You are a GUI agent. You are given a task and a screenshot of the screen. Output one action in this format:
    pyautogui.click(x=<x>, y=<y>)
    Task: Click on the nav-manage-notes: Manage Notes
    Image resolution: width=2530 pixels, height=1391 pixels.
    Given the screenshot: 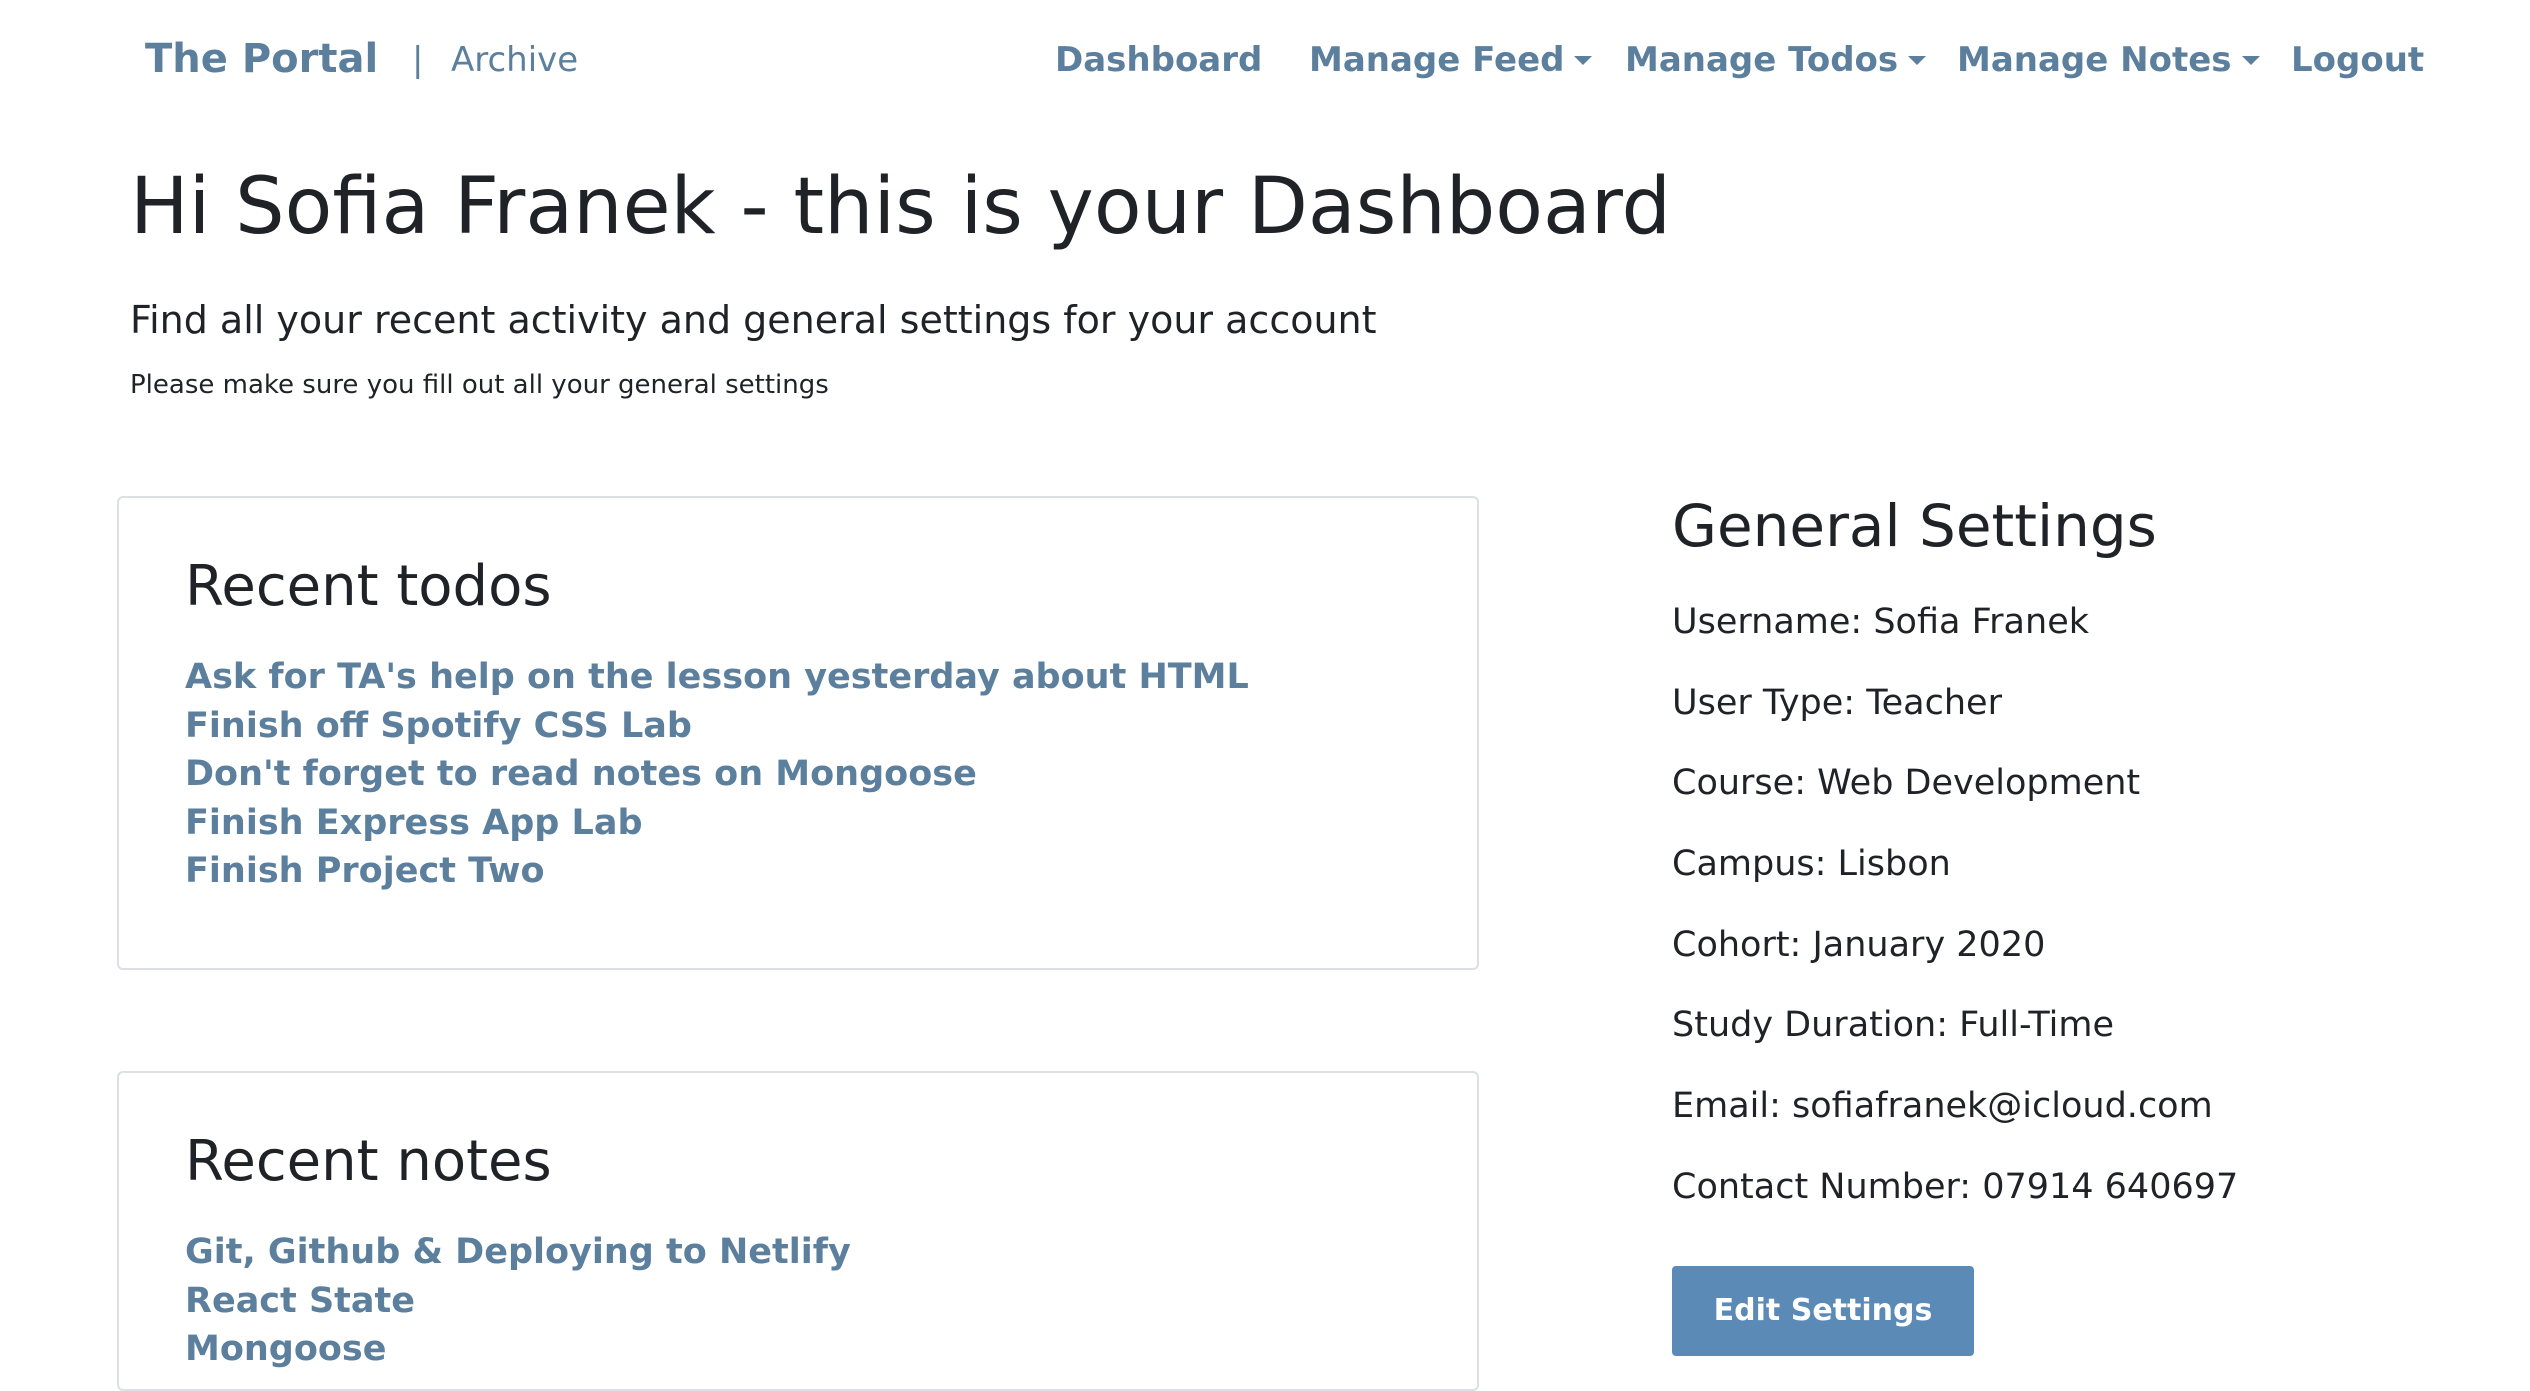 What is the action you would take?
    pyautogui.click(x=2108, y=60)
    